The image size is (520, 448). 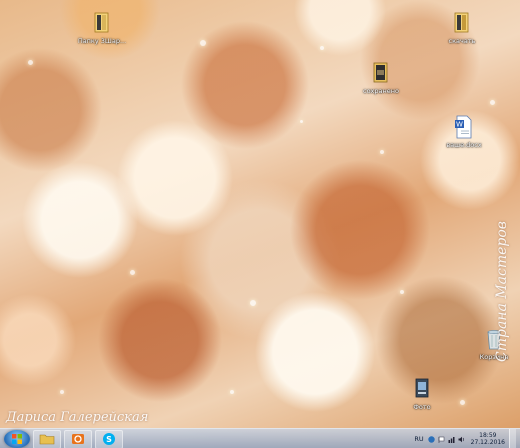 I want to click on system-tray: RU 18:59 27.12.2016, so click(x=467, y=438).